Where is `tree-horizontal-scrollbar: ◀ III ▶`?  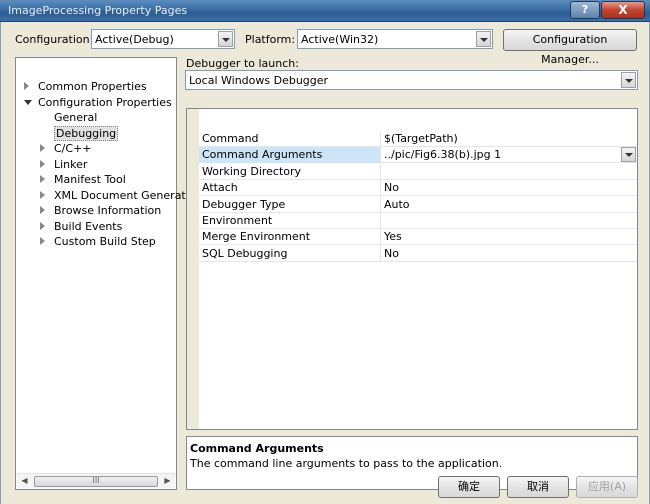
tree-horizontal-scrollbar: ◀ III ▶ is located at coordinates (96, 480).